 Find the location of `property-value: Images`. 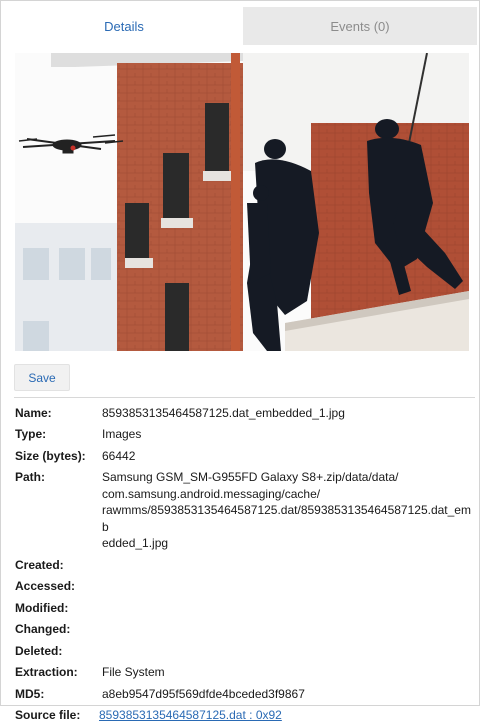

property-value: Images is located at coordinates (288, 434).